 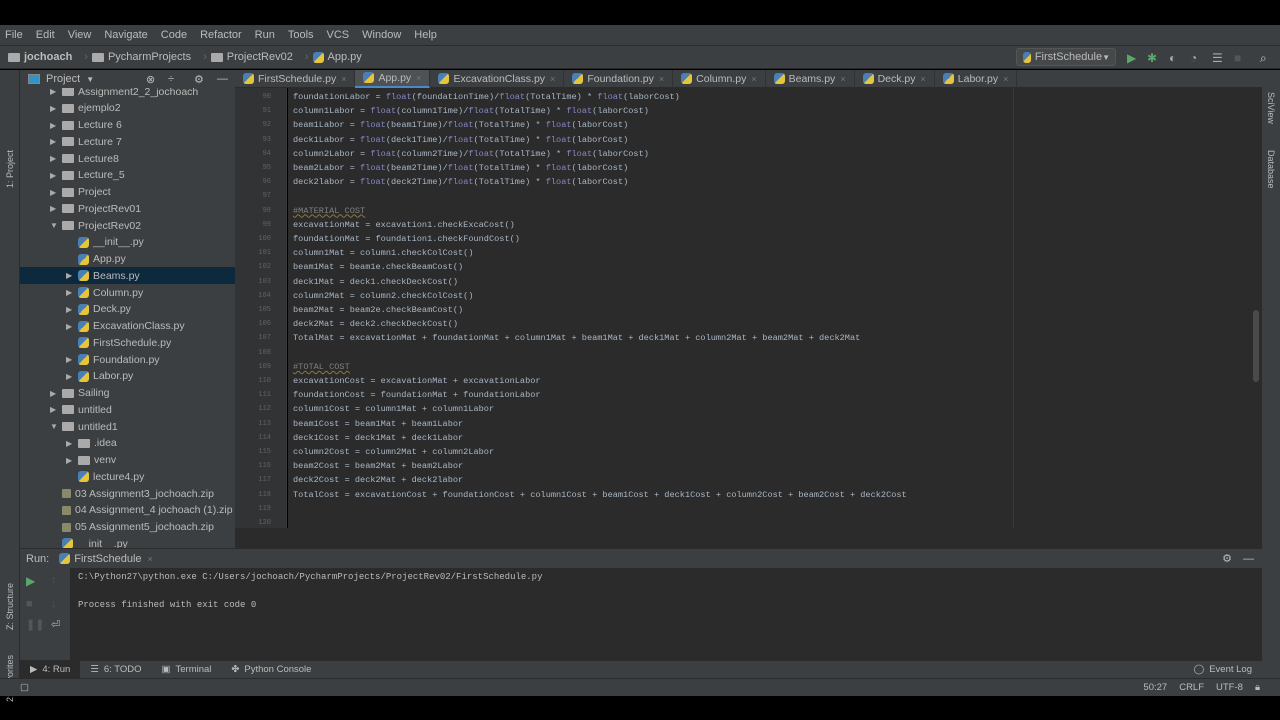 I want to click on locate-icon: ⊗, so click(x=150, y=79).